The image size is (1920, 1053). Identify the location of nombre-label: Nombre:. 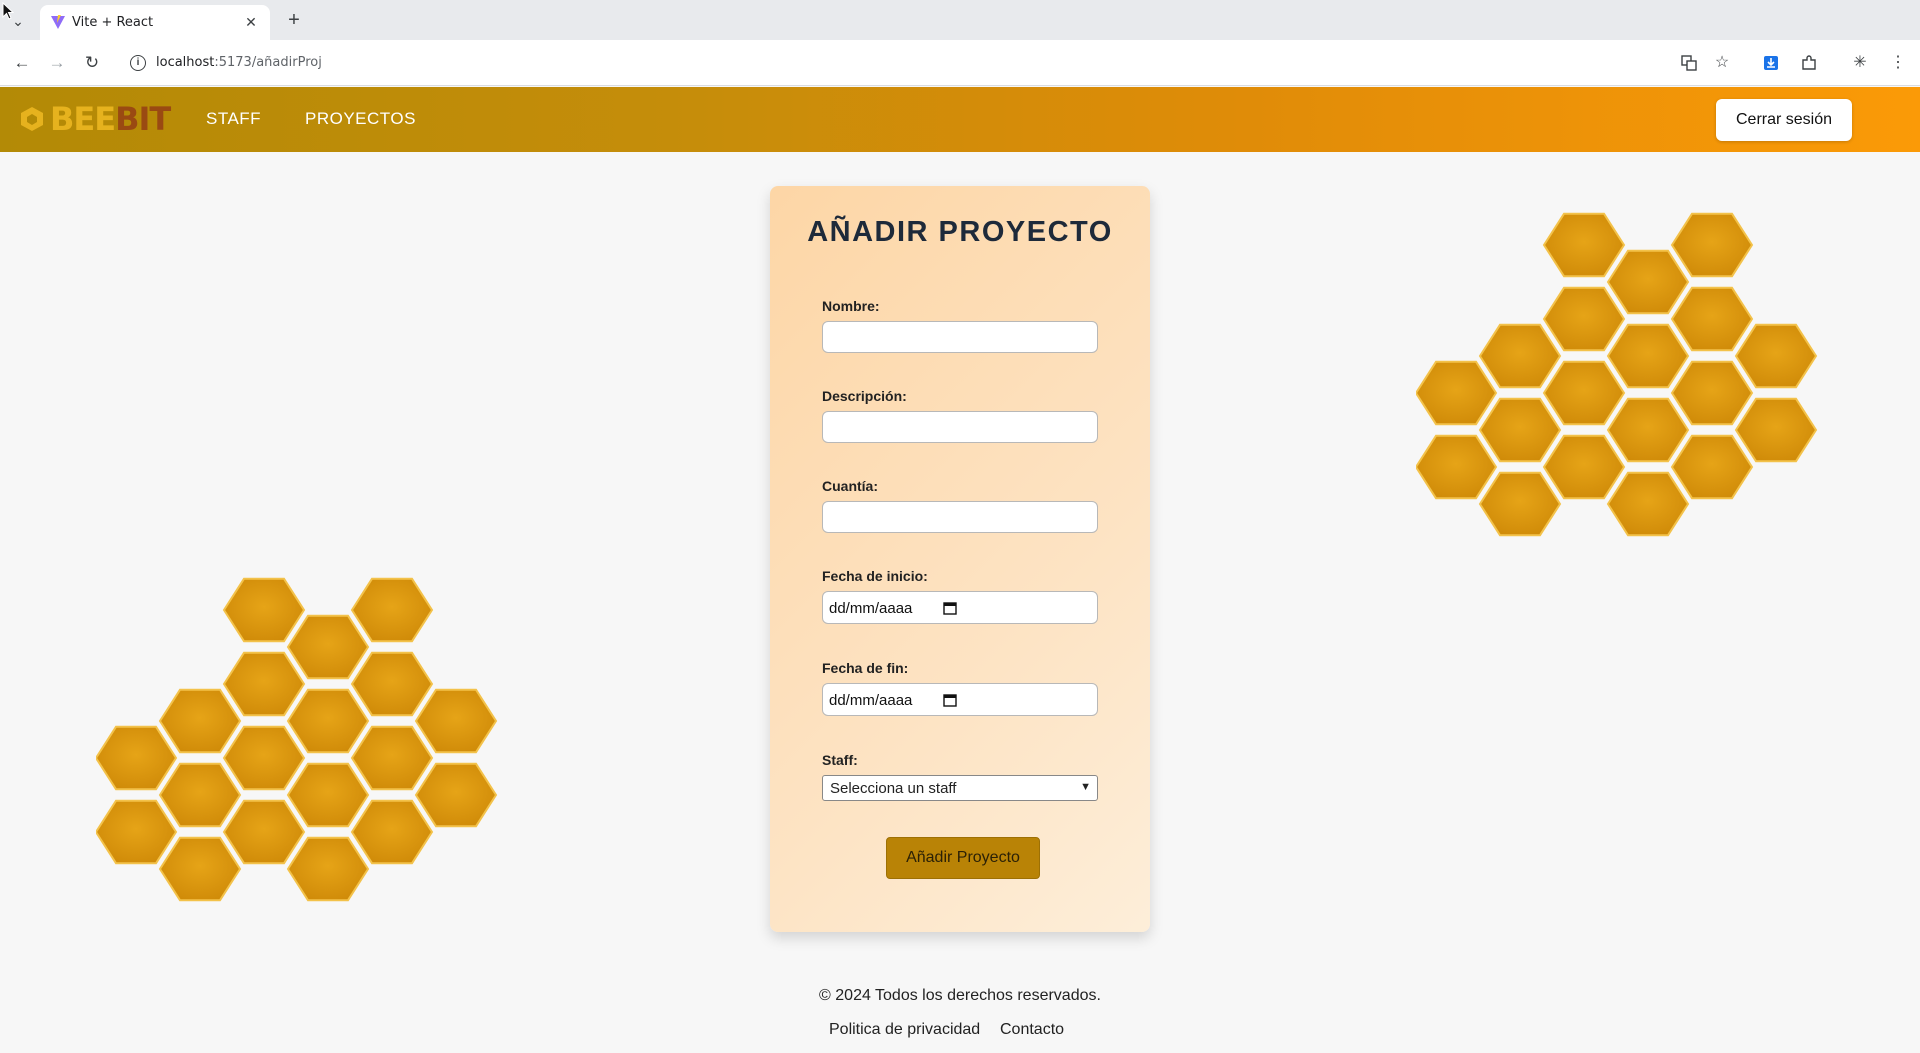
(851, 306).